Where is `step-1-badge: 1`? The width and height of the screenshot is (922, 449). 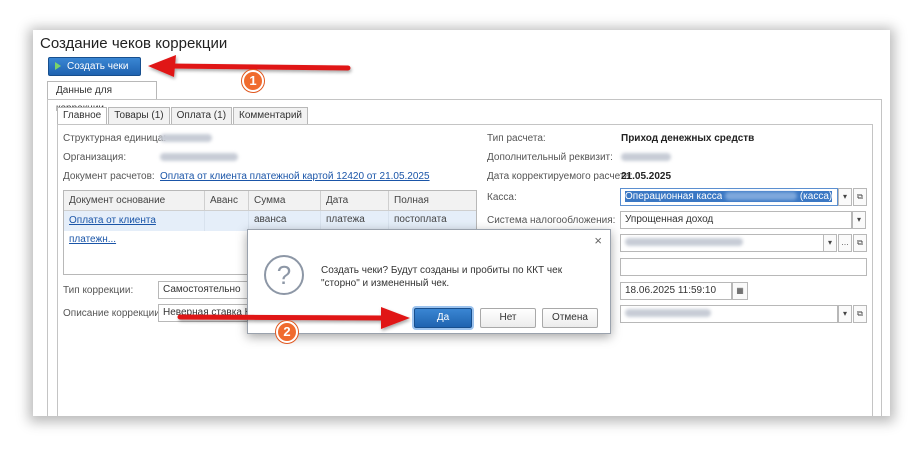
step-1-badge: 1 is located at coordinates (253, 81).